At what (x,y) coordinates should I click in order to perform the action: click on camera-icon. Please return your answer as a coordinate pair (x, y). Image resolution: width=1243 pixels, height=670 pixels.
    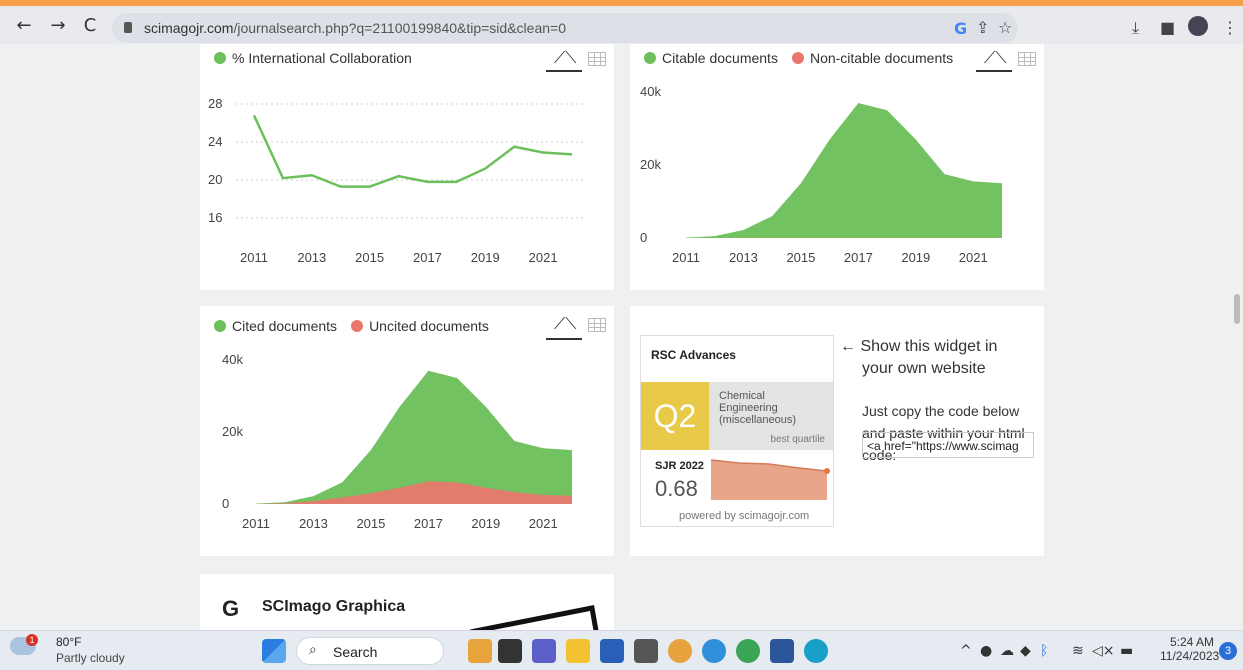
    Looking at the image, I should click on (646, 651).